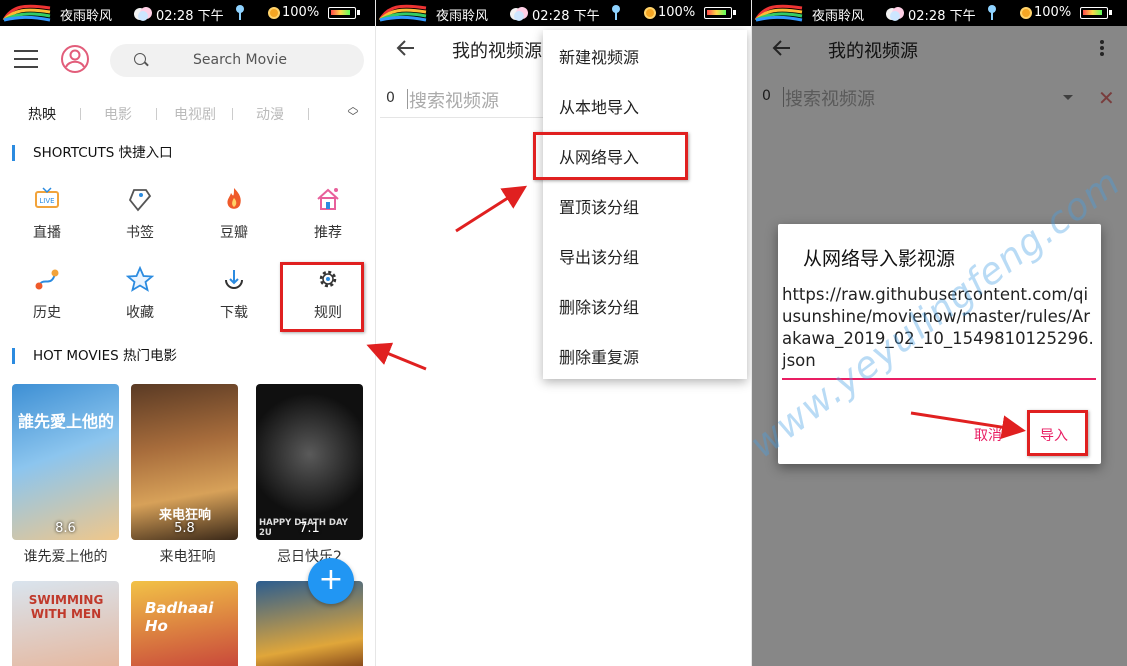 The width and height of the screenshot is (1127, 666). Describe the element at coordinates (599, 56) in the screenshot. I see `menu-item-new-source: 新建视频源` at that location.